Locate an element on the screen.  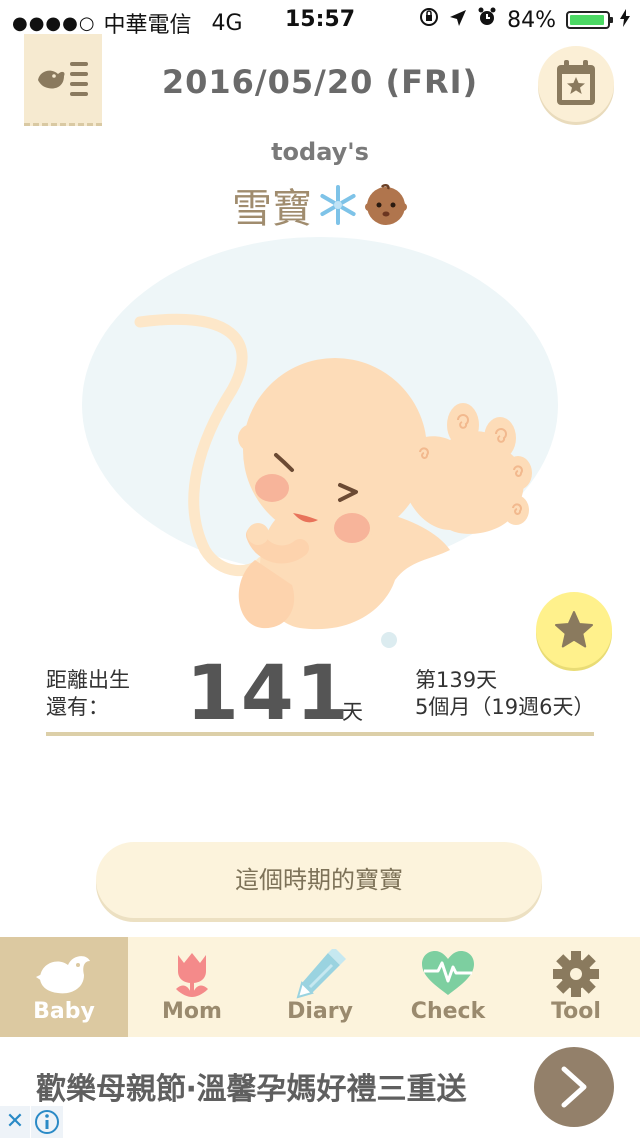
pregnancy-progress: 第139天 5個月（19週6天） is located at coordinates (515, 694).